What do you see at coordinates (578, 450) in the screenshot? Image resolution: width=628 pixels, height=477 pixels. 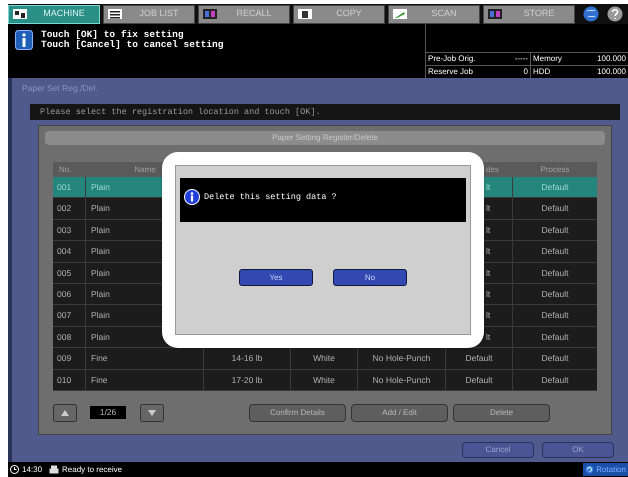 I see `footer-button: OK` at bounding box center [578, 450].